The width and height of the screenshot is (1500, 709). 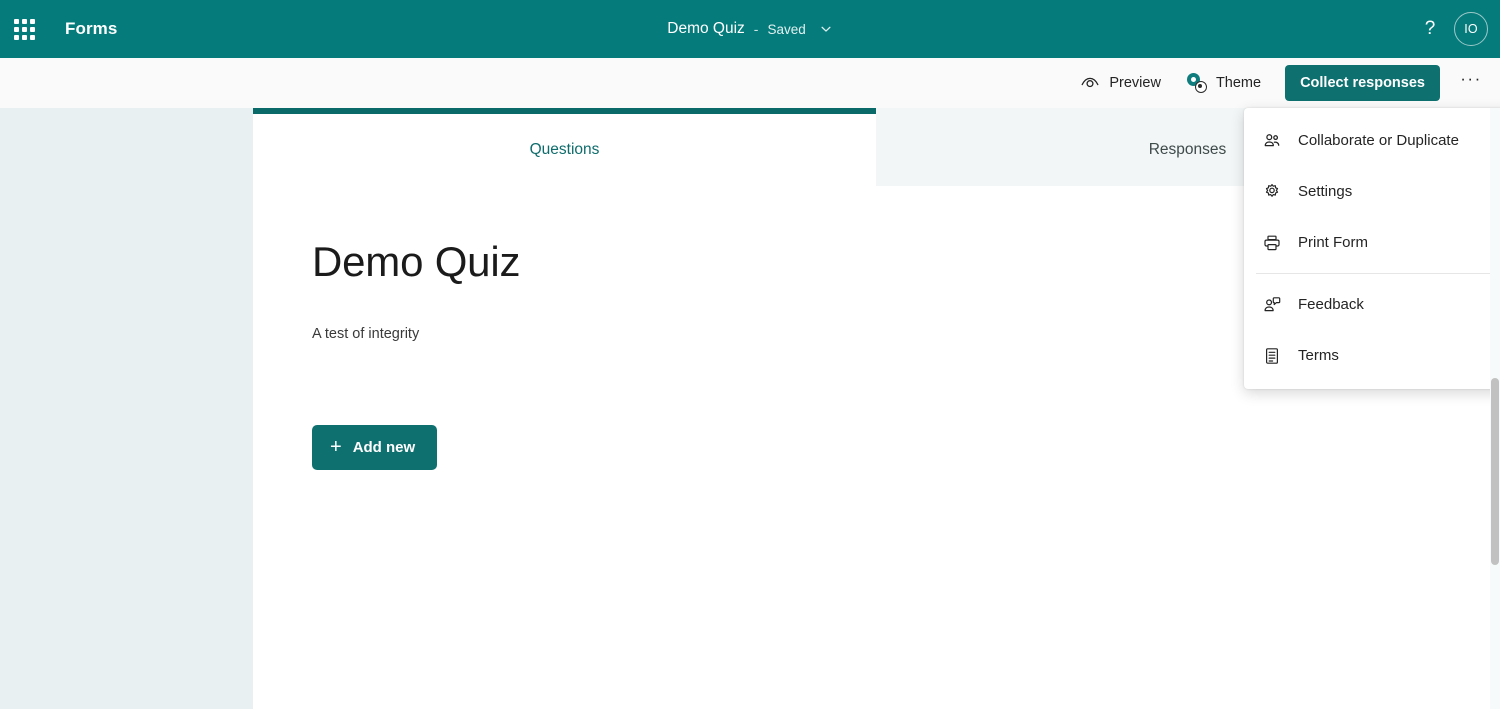 I want to click on question-mark-icon: ?, so click(x=1430, y=28).